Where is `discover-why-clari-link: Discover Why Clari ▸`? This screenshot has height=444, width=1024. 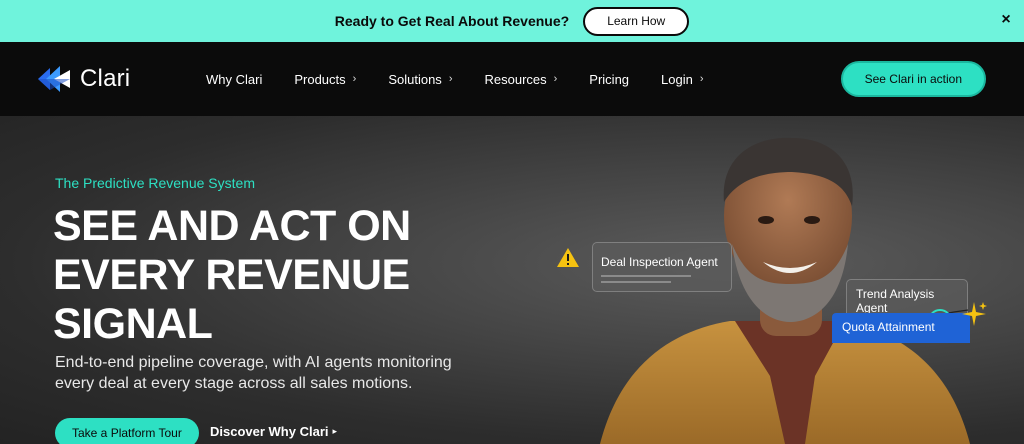 discover-why-clari-link: Discover Why Clari ▸ is located at coordinates (273, 431).